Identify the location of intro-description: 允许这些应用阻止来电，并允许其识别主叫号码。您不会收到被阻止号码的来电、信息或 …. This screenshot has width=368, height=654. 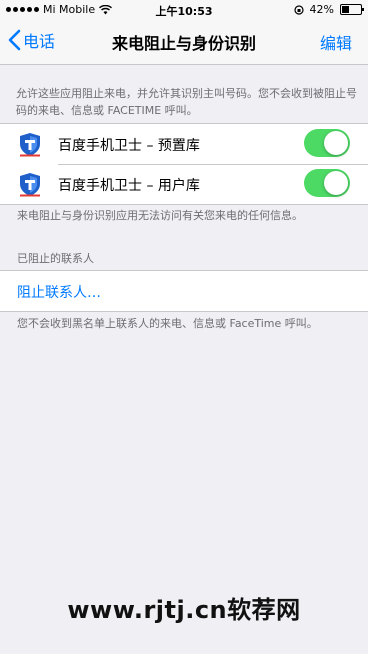
(186, 102).